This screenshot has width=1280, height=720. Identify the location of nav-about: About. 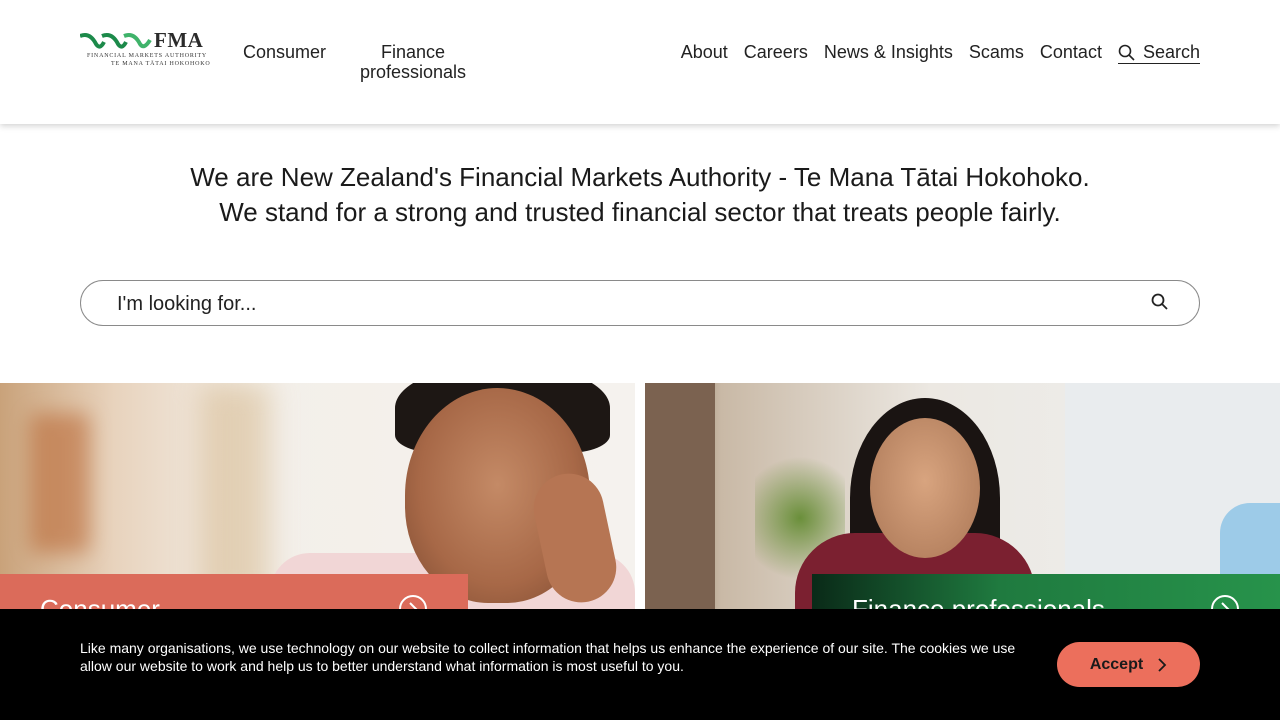
(704, 53).